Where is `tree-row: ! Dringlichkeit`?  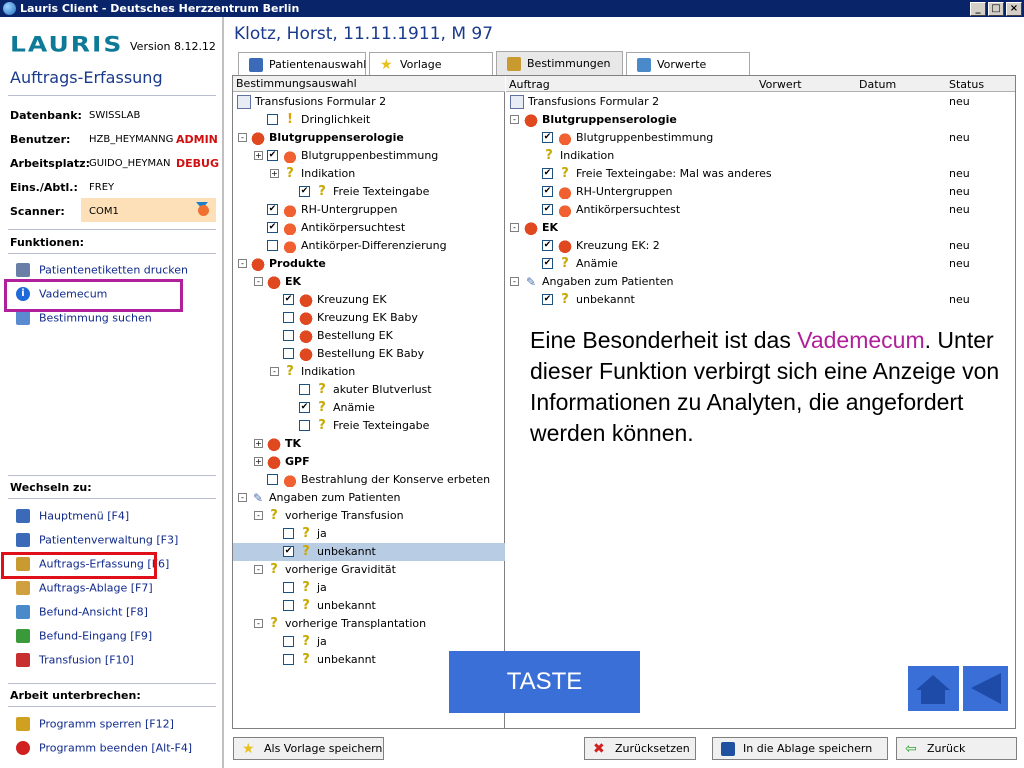
tree-row: ! Dringlichkeit is located at coordinates (369, 120).